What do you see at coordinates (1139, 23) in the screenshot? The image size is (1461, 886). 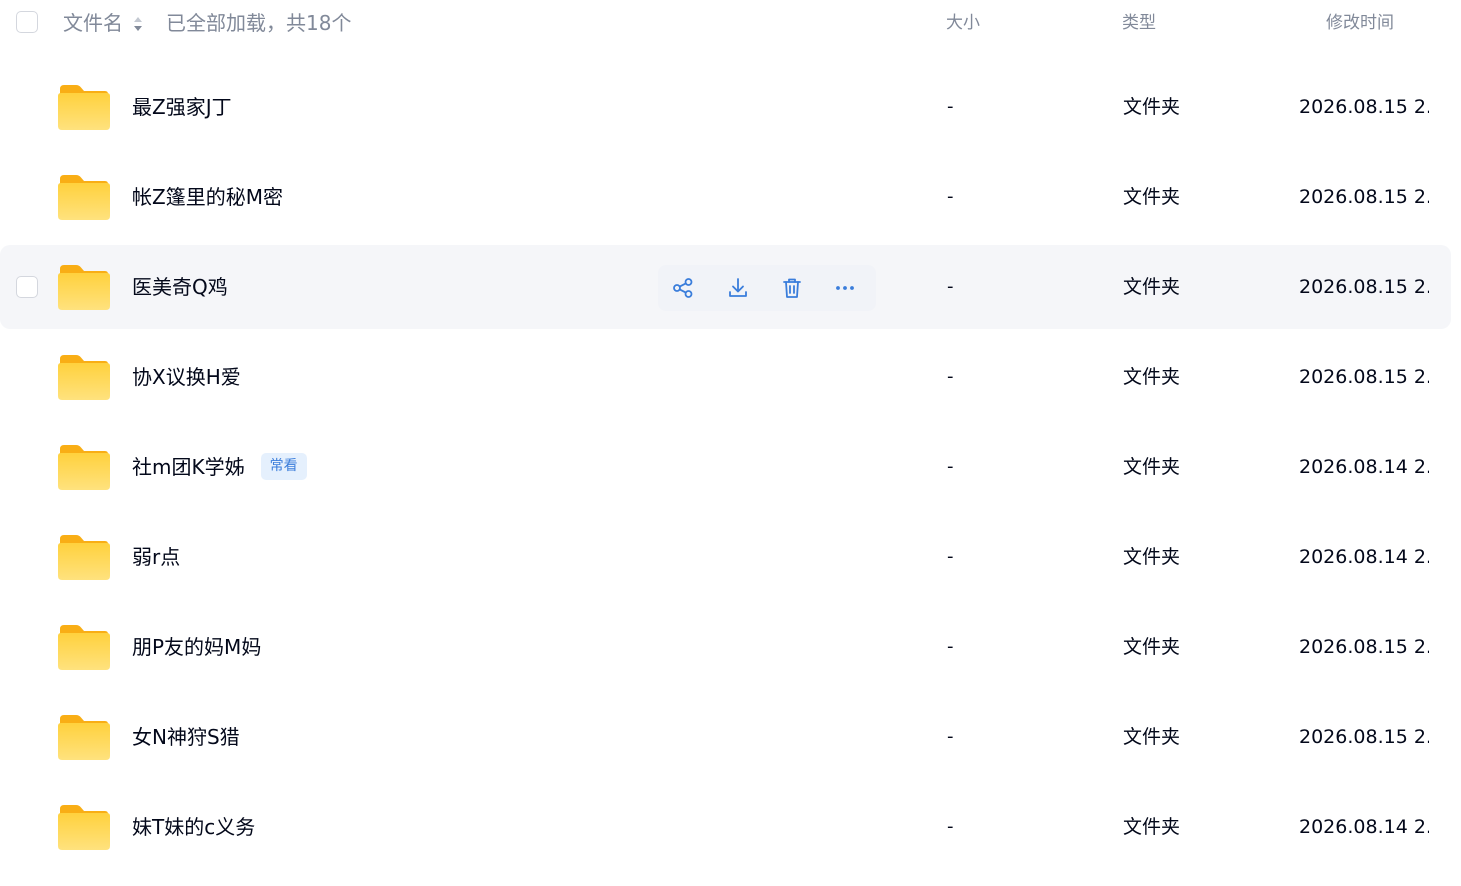 I see `column-header-type: 类型` at bounding box center [1139, 23].